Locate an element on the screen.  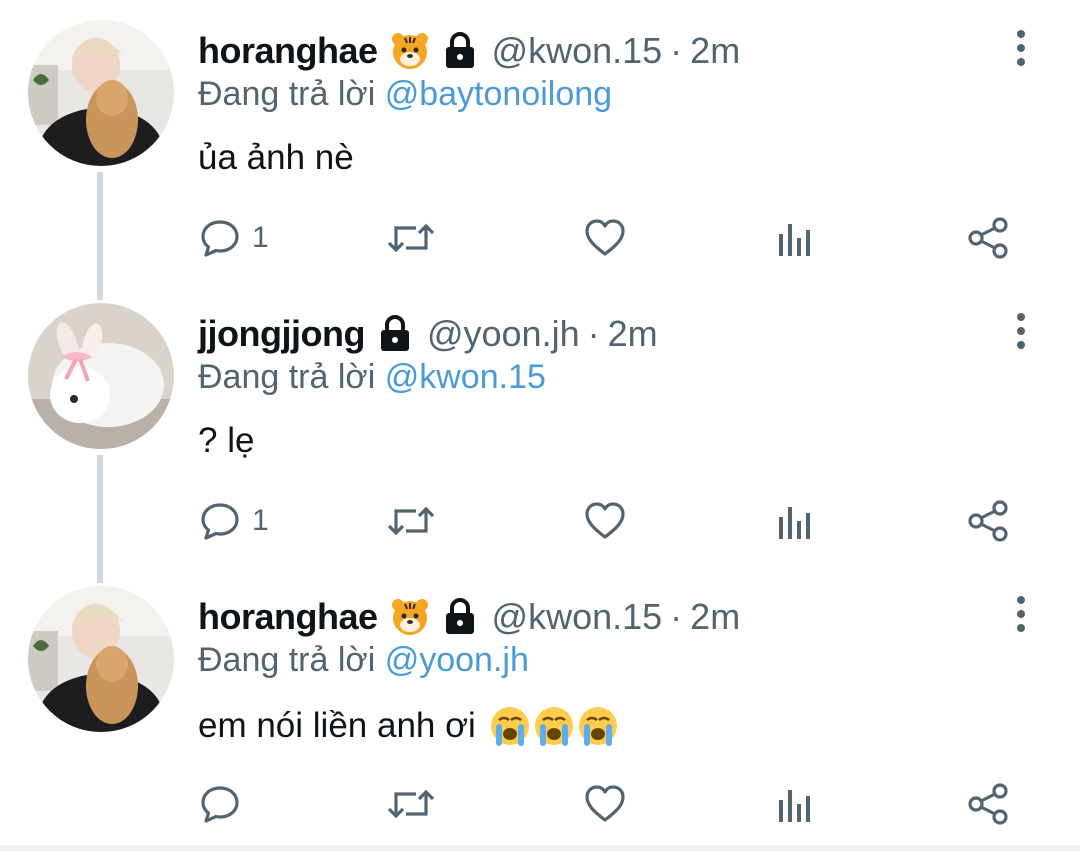
reply-button is located at coordinates (225, 804).